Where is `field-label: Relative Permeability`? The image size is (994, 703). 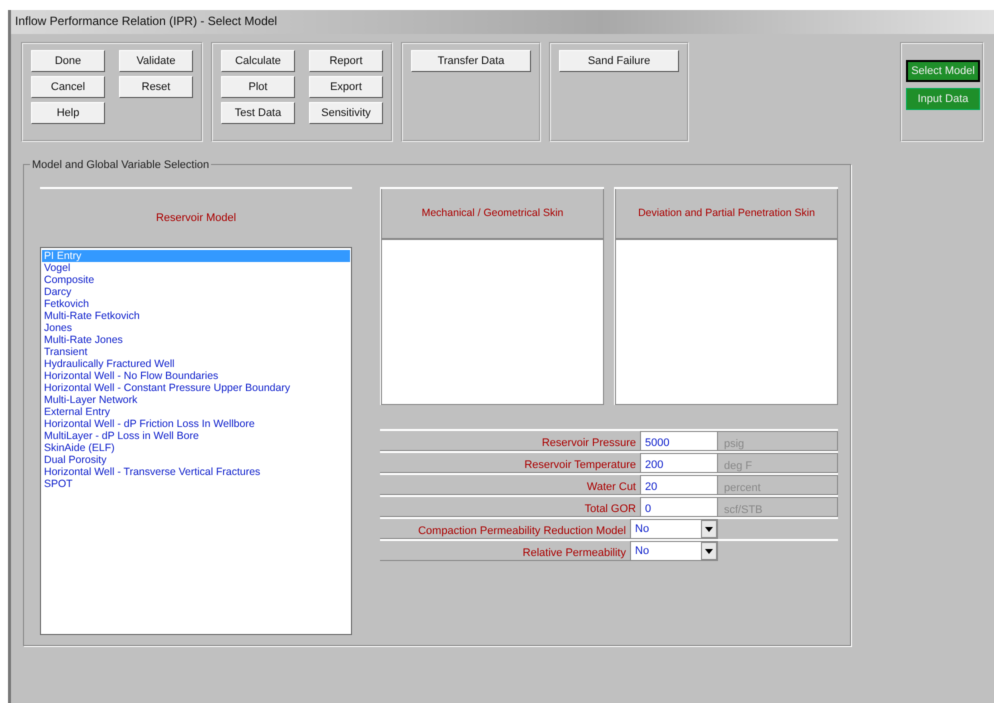
field-label: Relative Permeability is located at coordinates (505, 551).